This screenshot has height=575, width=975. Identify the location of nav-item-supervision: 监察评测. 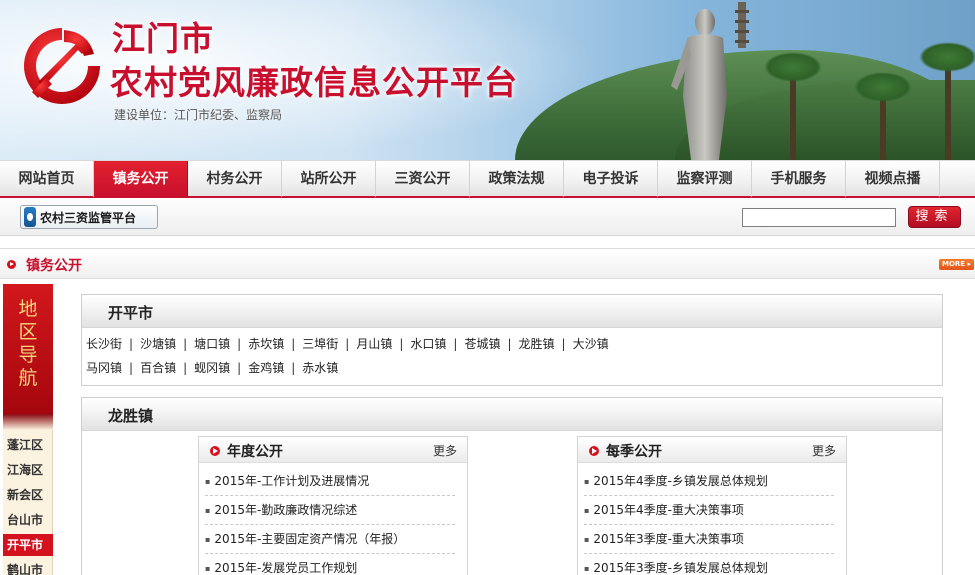
(705, 179).